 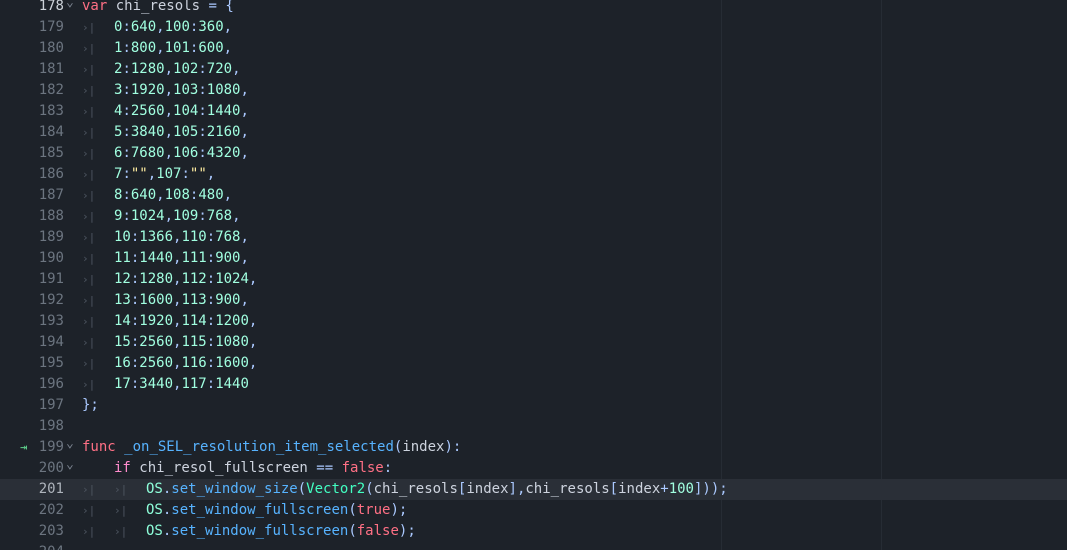 What do you see at coordinates (122, 384) in the screenshot?
I see `code-token: 17` at bounding box center [122, 384].